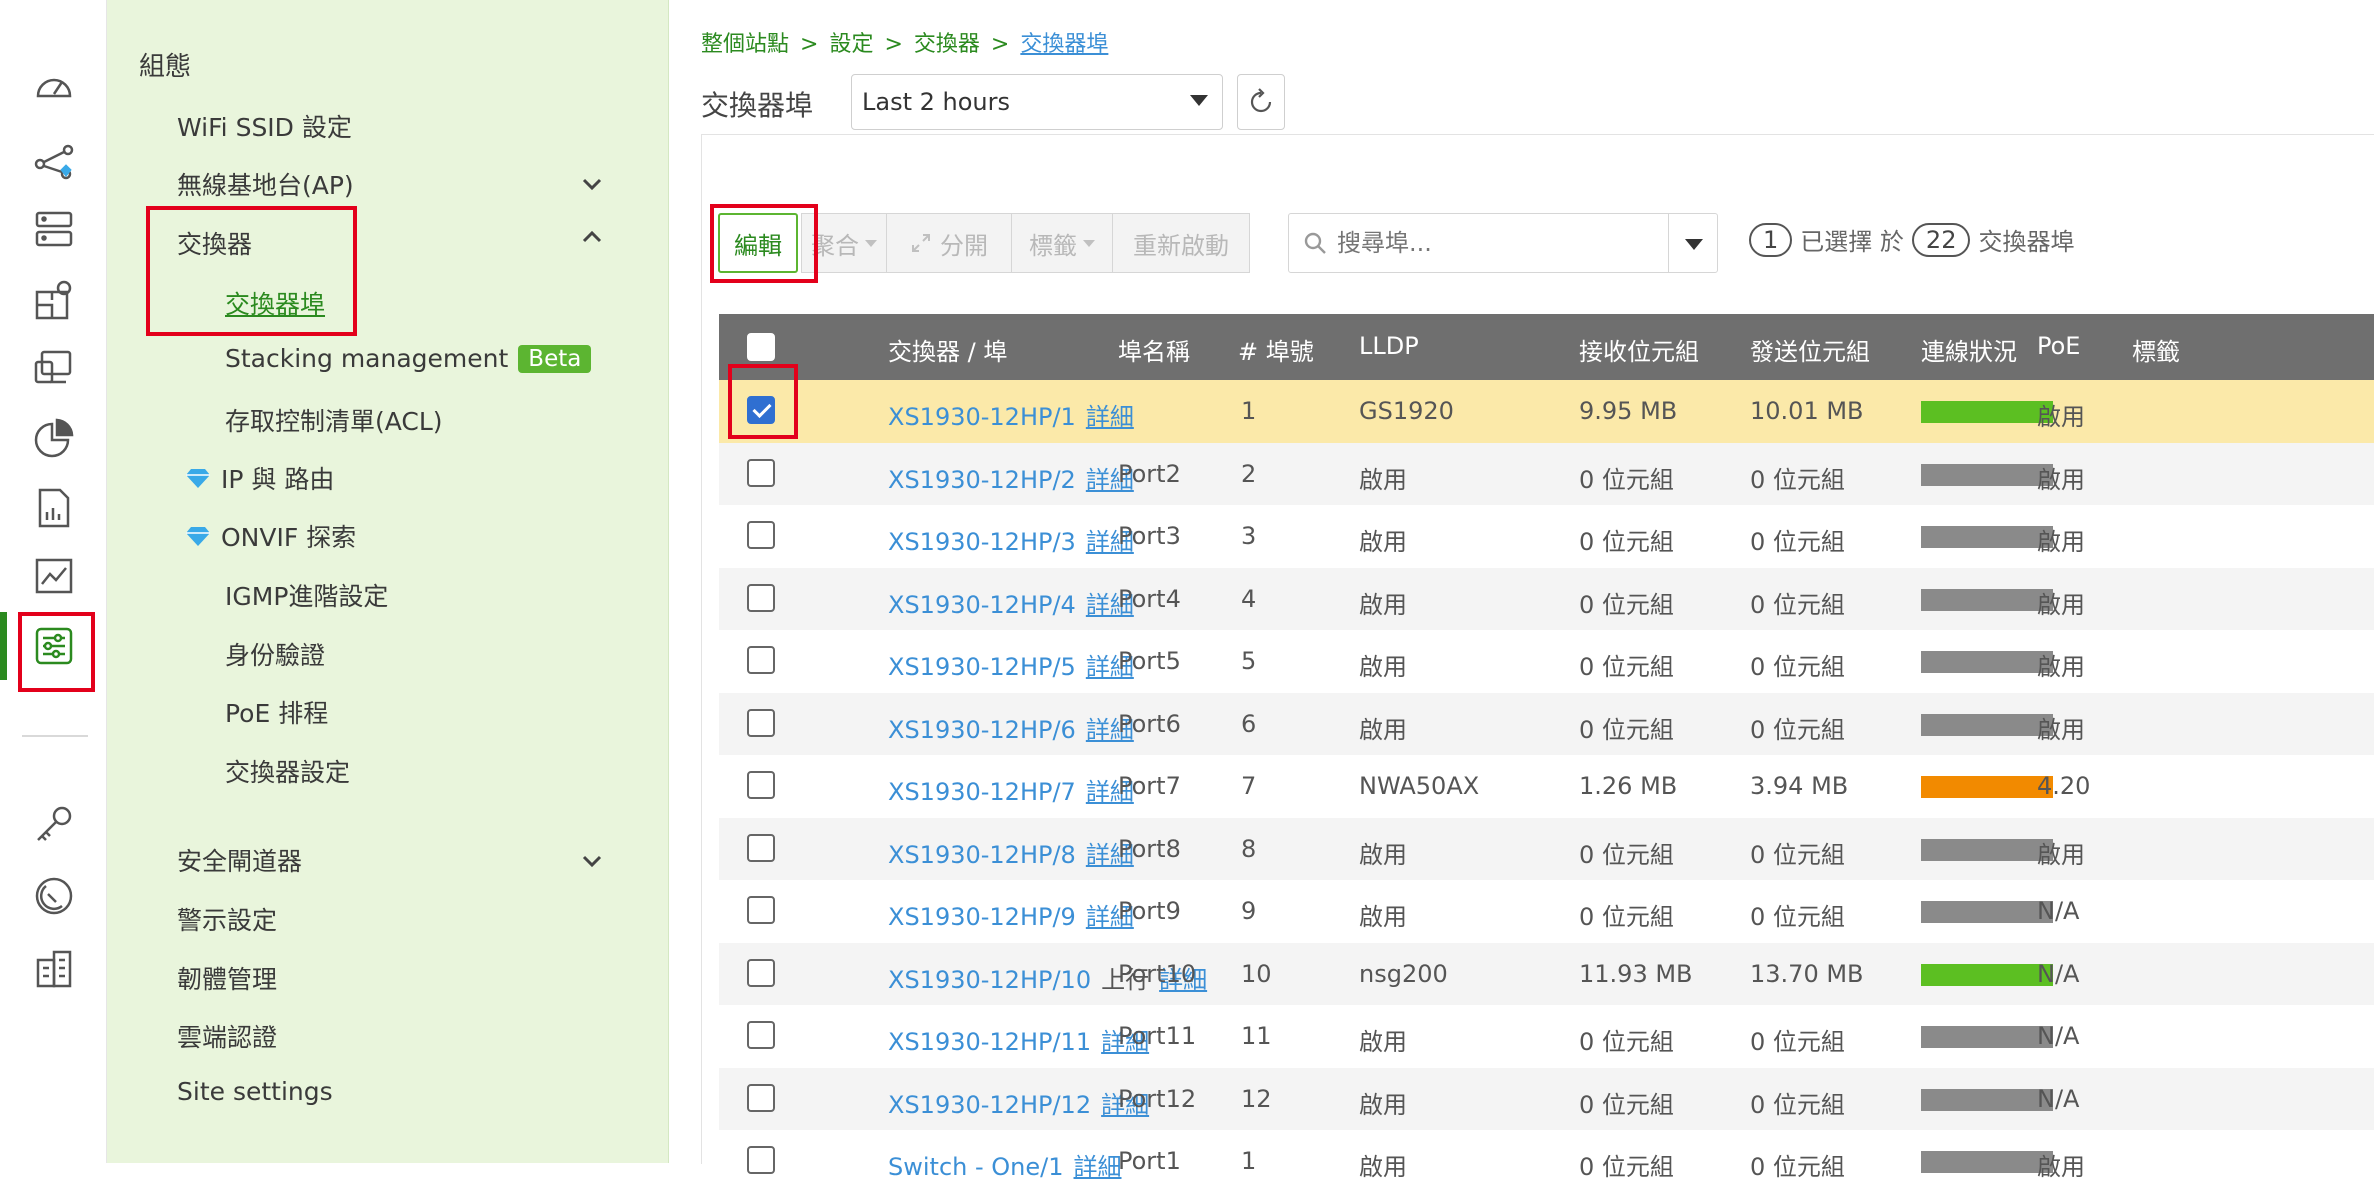  What do you see at coordinates (408, 358) in the screenshot?
I see `menu-item-stacking: Stacking management Beta` at bounding box center [408, 358].